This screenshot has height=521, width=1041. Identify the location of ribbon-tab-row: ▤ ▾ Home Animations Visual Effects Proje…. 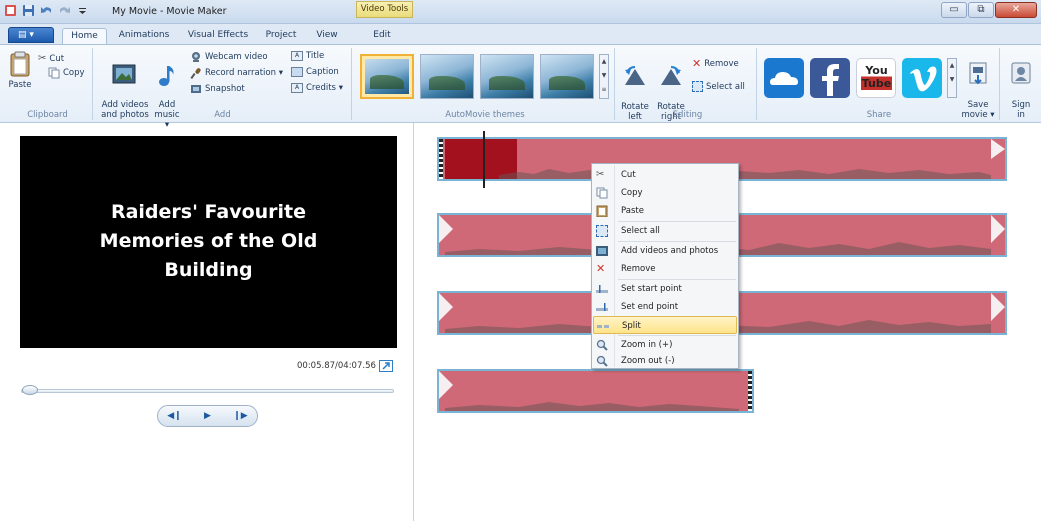
(520, 34).